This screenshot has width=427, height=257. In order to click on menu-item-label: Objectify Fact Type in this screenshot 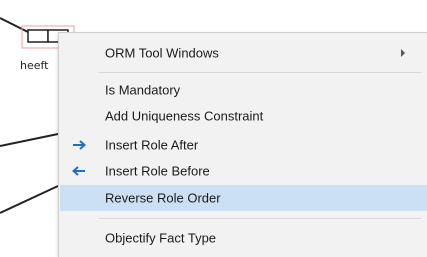, I will do `click(161, 238)`.